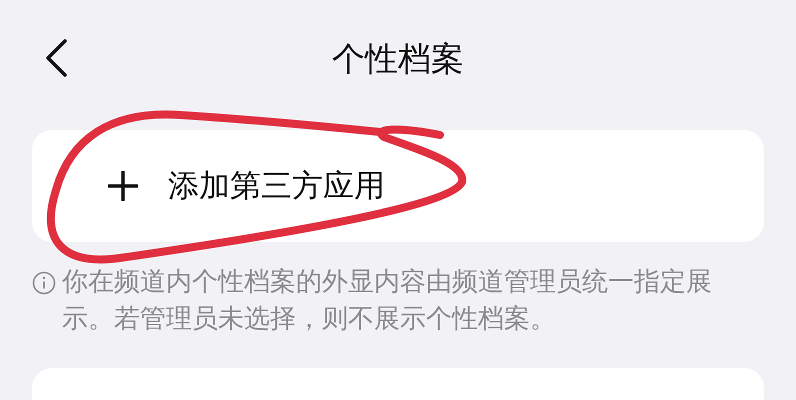 The width and height of the screenshot is (796, 400). Describe the element at coordinates (56, 58) in the screenshot. I see `back-icon` at that location.